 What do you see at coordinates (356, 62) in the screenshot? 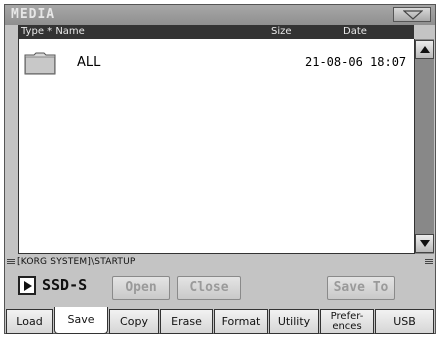
I see `file-date: 21-08-06 18:07` at bounding box center [356, 62].